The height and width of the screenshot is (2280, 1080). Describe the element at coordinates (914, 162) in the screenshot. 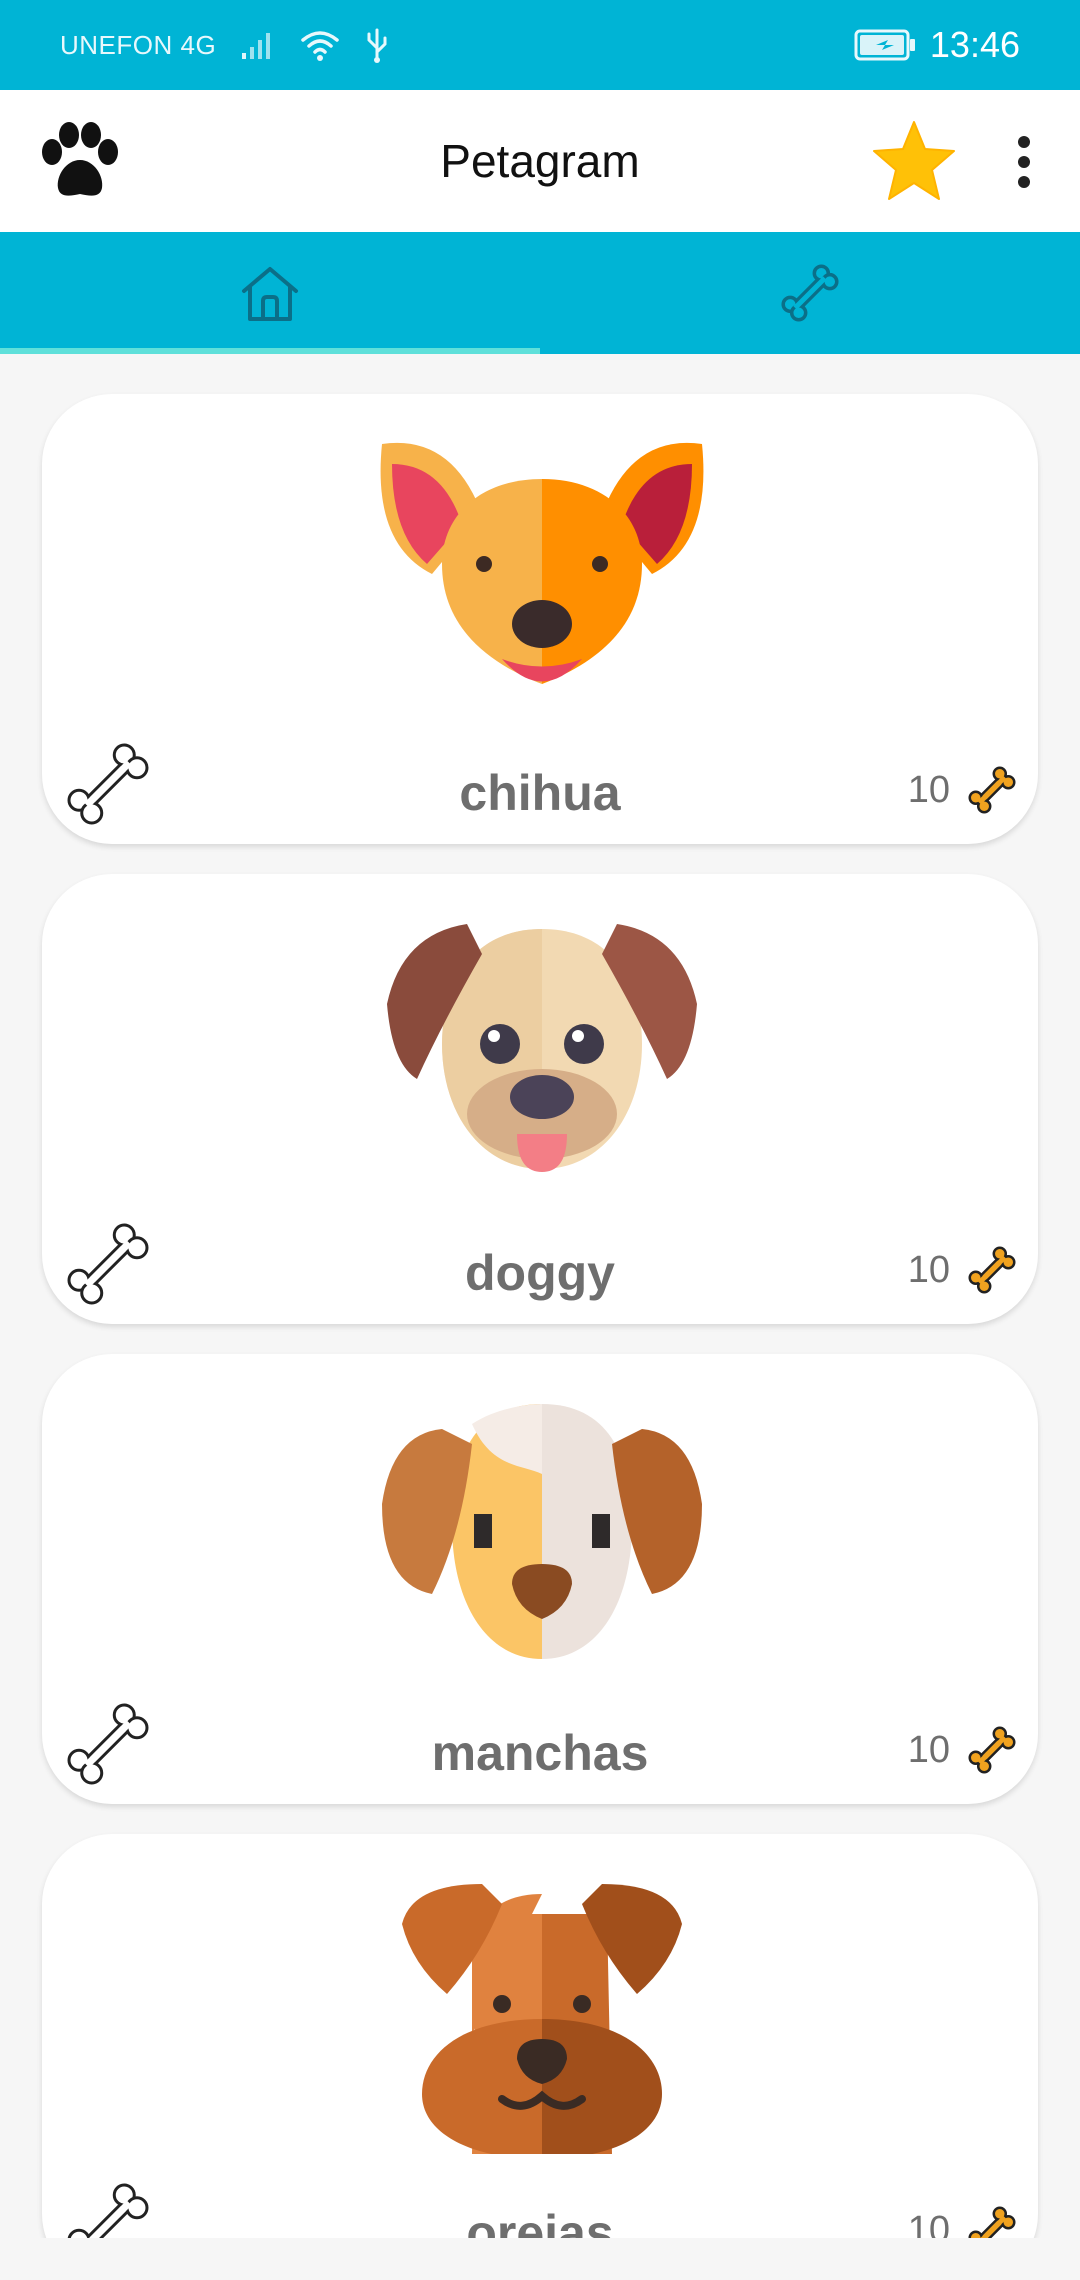

I see `star-icon` at that location.